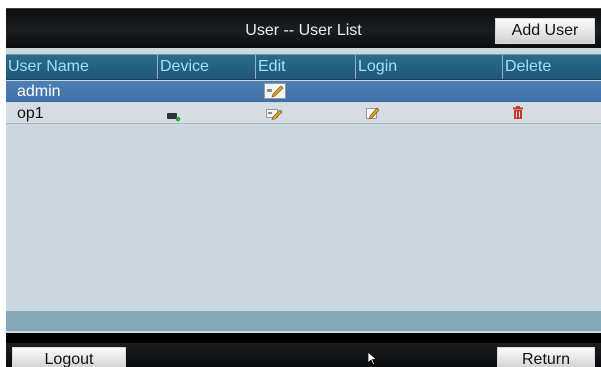  What do you see at coordinates (174, 118) in the screenshot?
I see `device-icon` at bounding box center [174, 118].